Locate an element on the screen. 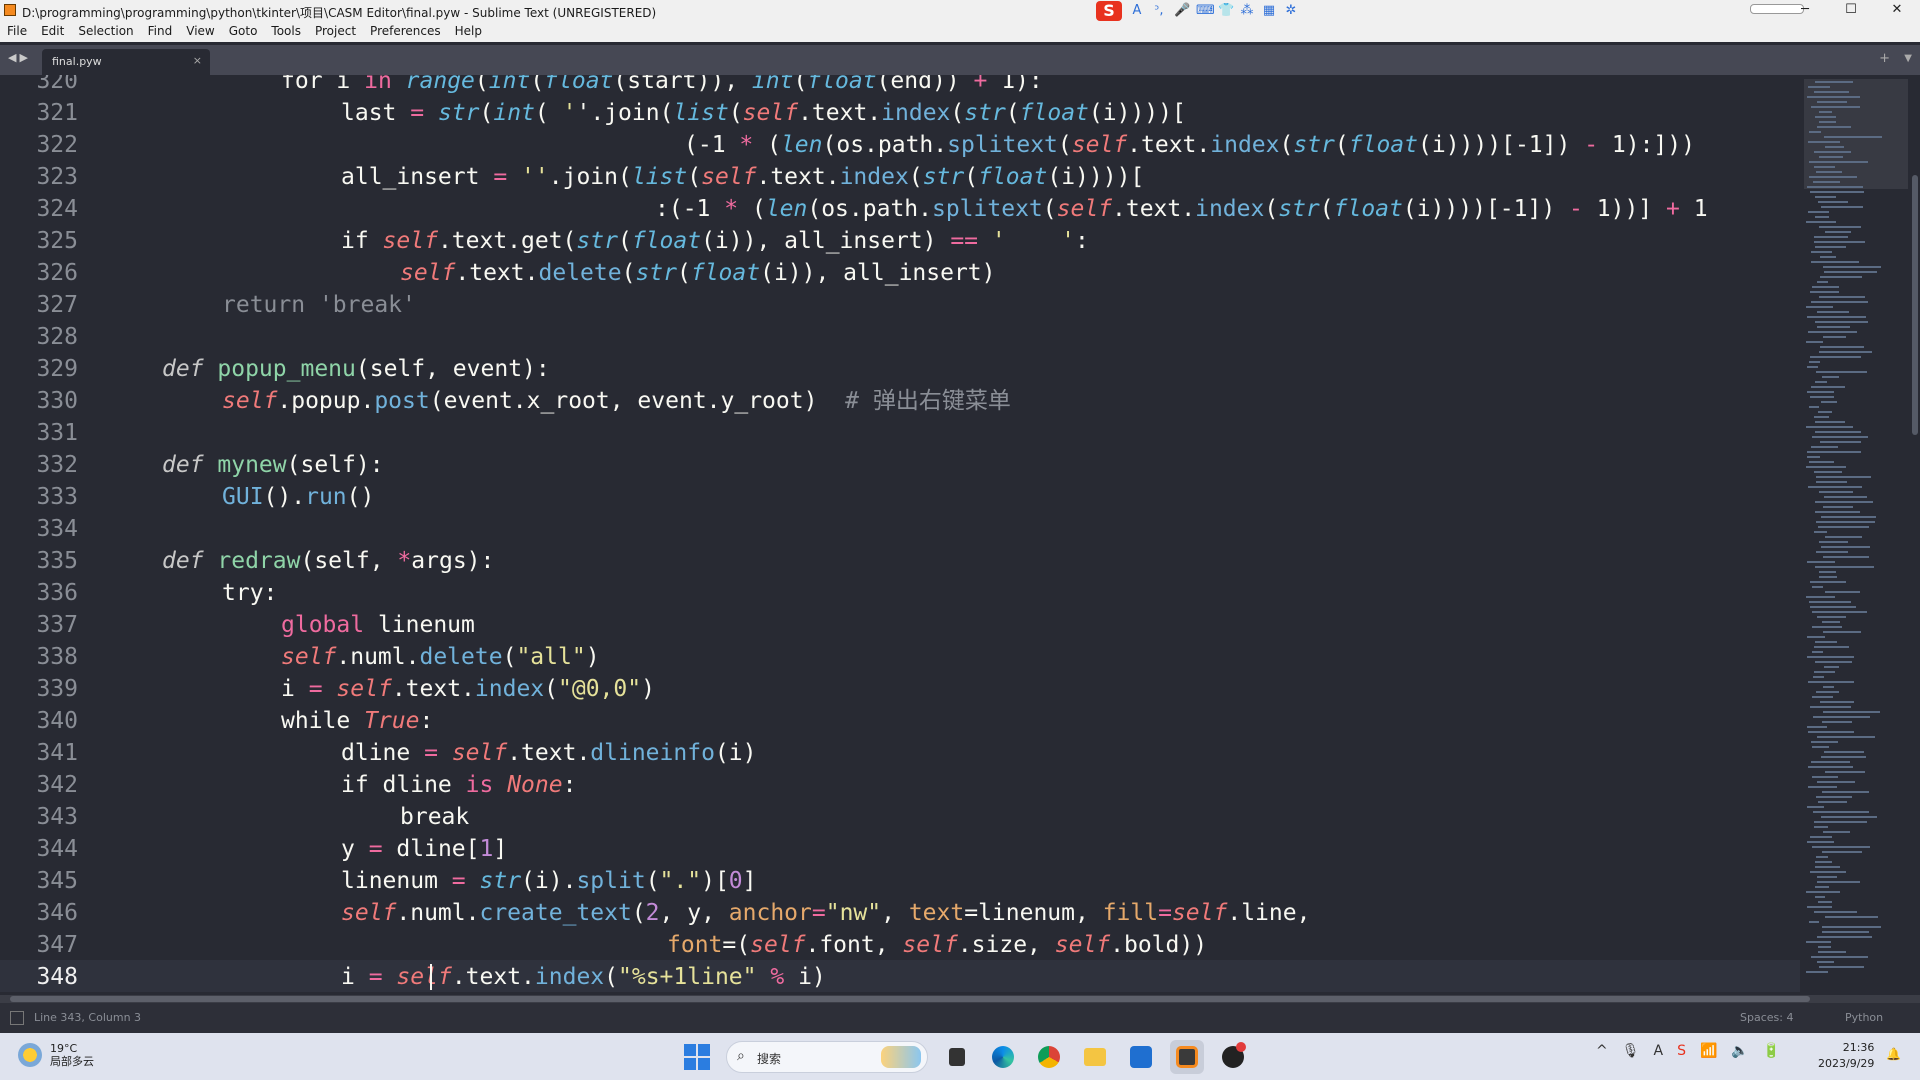  cursor-position: Line 343, Column 3 is located at coordinates (87, 1017).